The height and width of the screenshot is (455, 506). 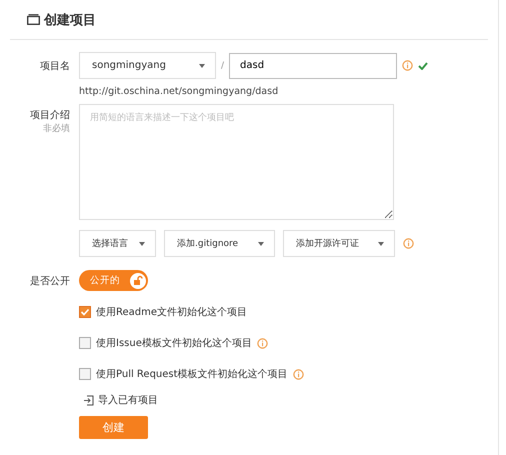 What do you see at coordinates (219, 243) in the screenshot?
I see `dropdown-select: 添加.gitignore` at bounding box center [219, 243].